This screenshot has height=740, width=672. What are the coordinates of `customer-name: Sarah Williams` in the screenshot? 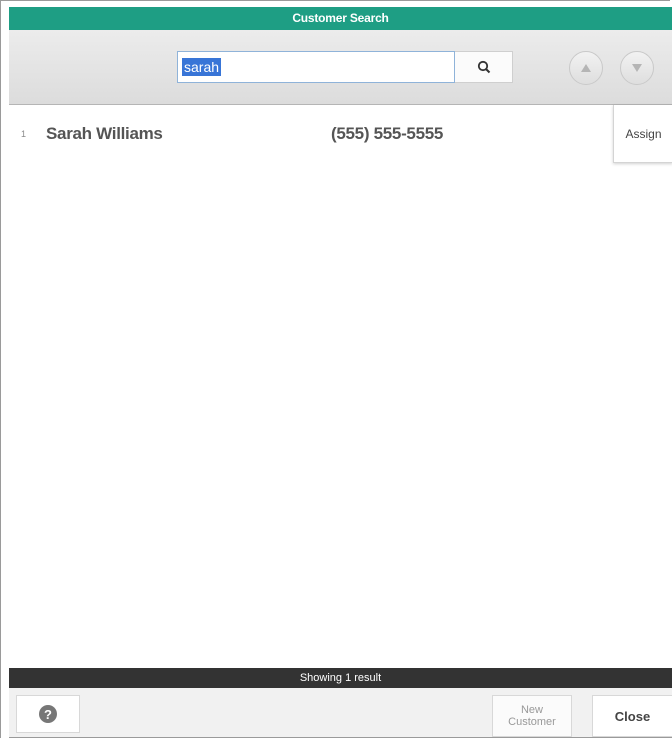 It's located at (104, 133).